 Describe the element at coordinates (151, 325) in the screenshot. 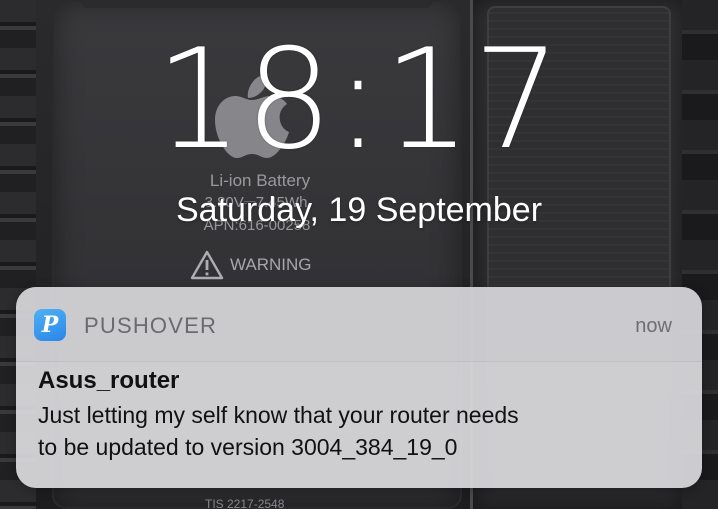

I see `notification-app-name: PUSHOVER` at that location.